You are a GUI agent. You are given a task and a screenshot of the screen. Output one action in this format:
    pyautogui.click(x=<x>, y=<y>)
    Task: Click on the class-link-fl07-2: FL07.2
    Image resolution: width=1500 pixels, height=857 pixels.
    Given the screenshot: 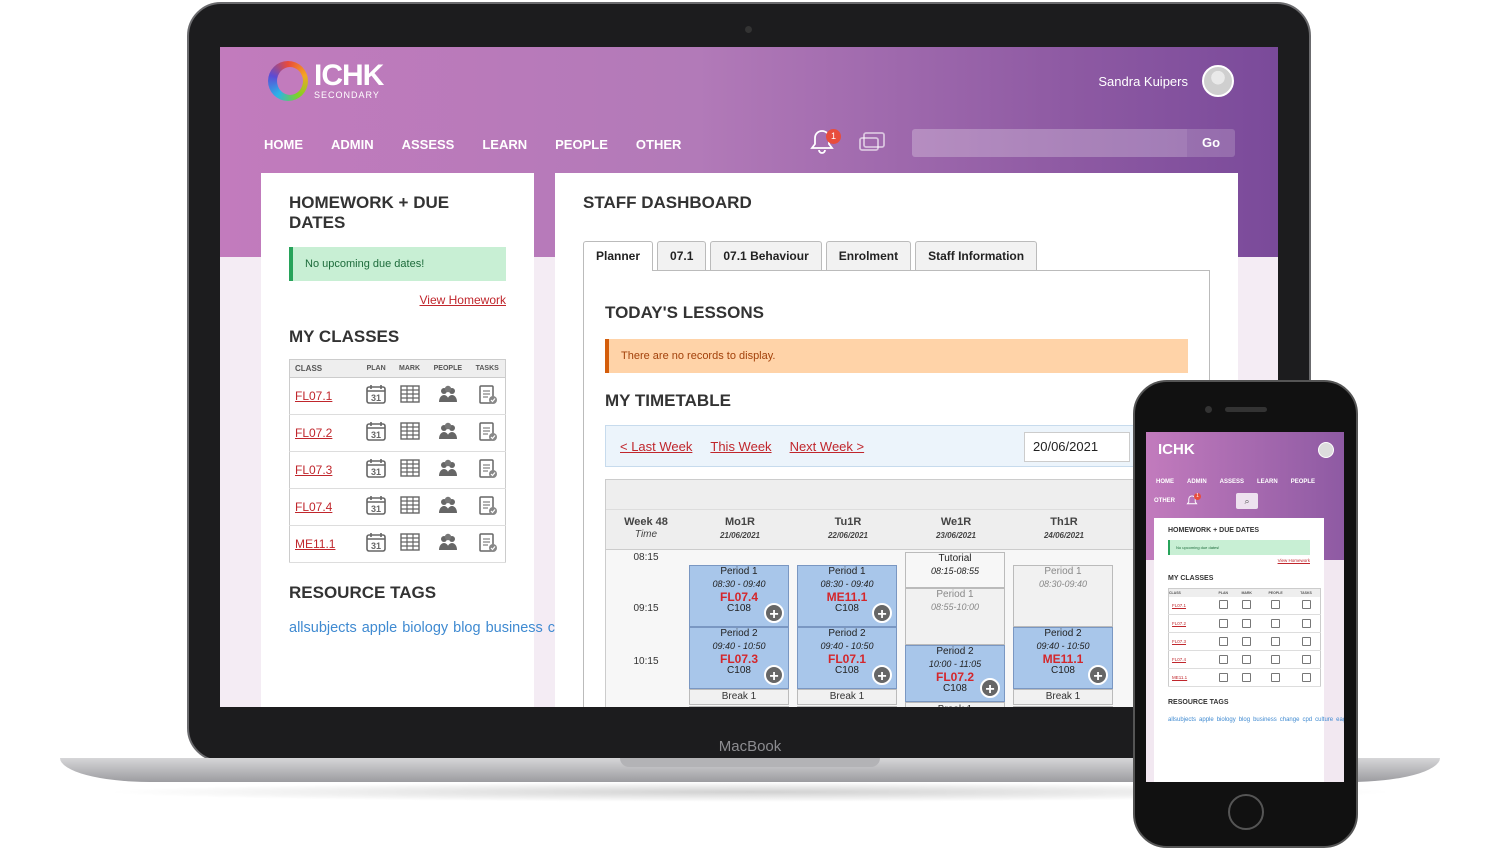 What is the action you would take?
    pyautogui.click(x=313, y=433)
    